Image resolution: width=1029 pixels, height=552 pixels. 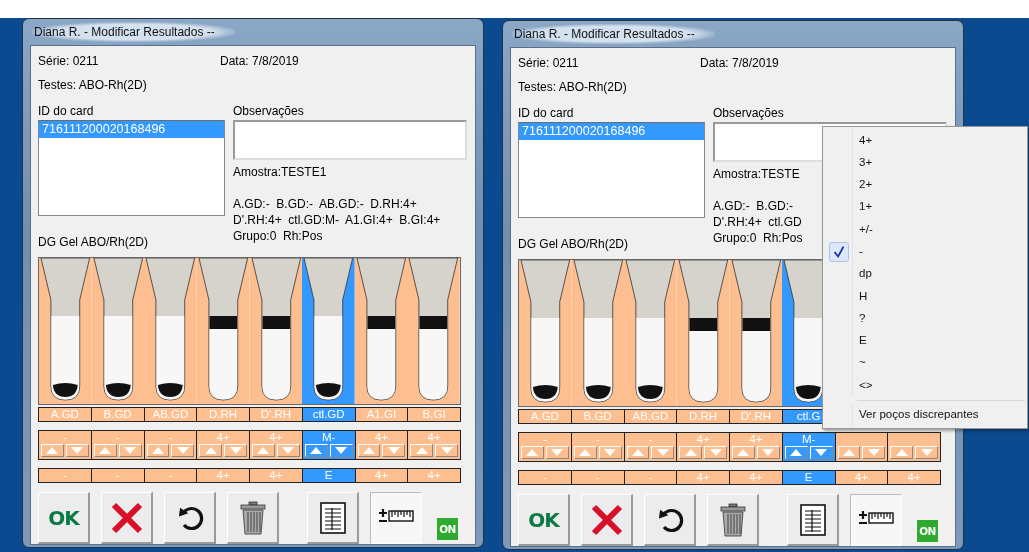 What do you see at coordinates (925, 385) in the screenshot?
I see `menu-item: <>` at bounding box center [925, 385].